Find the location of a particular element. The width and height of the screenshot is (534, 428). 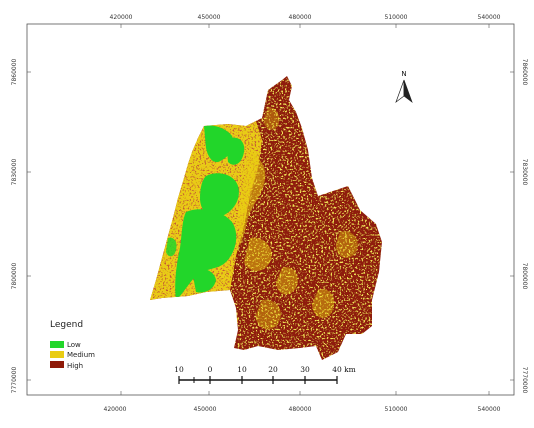

y-tick-left: 7830000 is located at coordinates (14, 171).